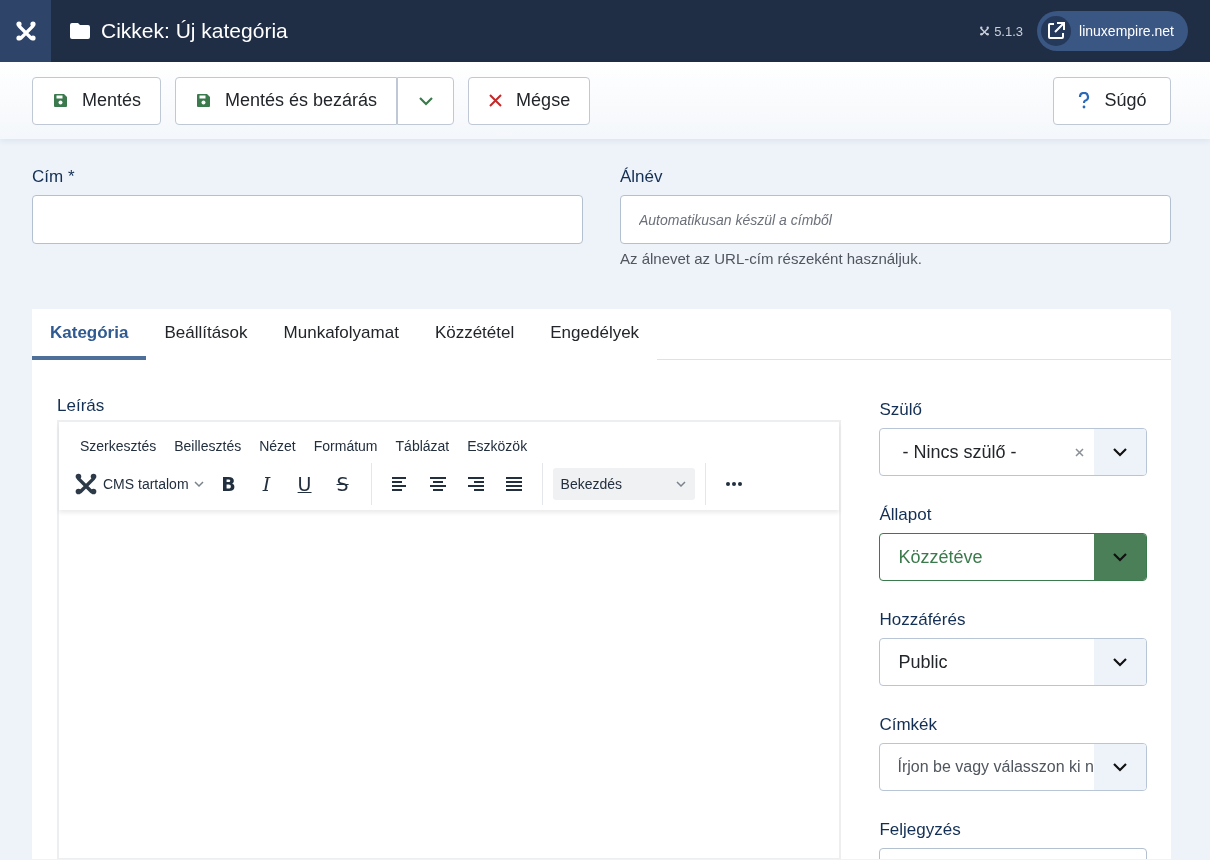  I want to click on menu-item: Szerkesztés, so click(118, 446).